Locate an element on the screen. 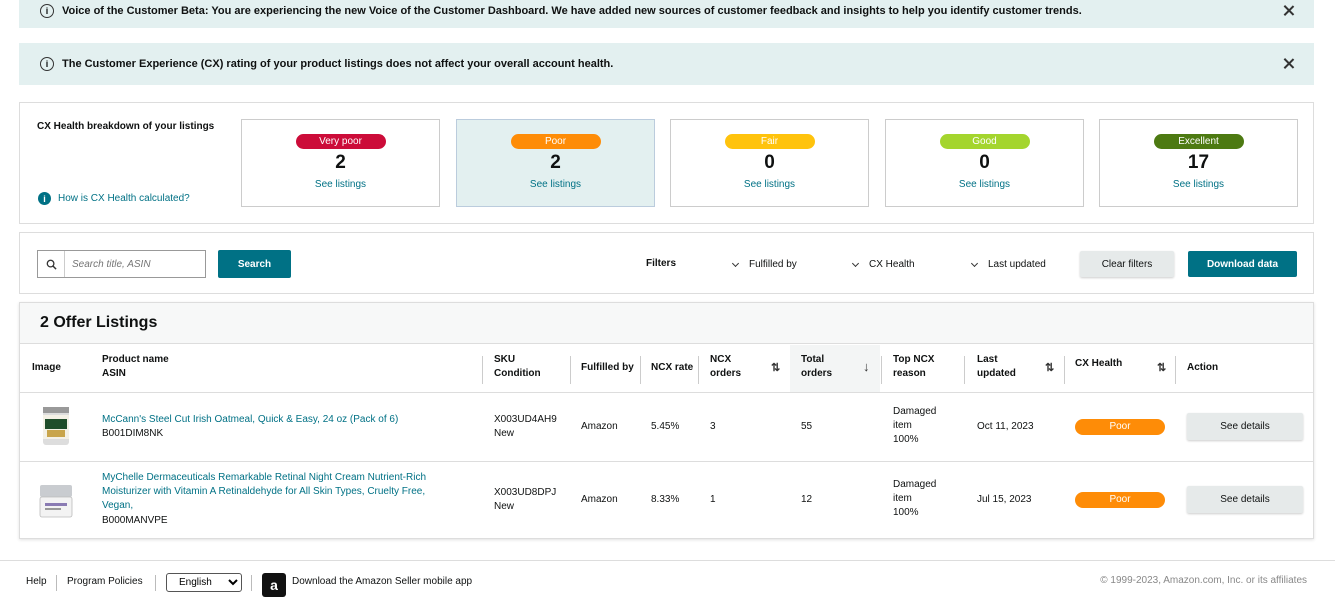 The width and height of the screenshot is (1335, 608). cx-health-calc-label: How is CX Health calculated? is located at coordinates (124, 198).